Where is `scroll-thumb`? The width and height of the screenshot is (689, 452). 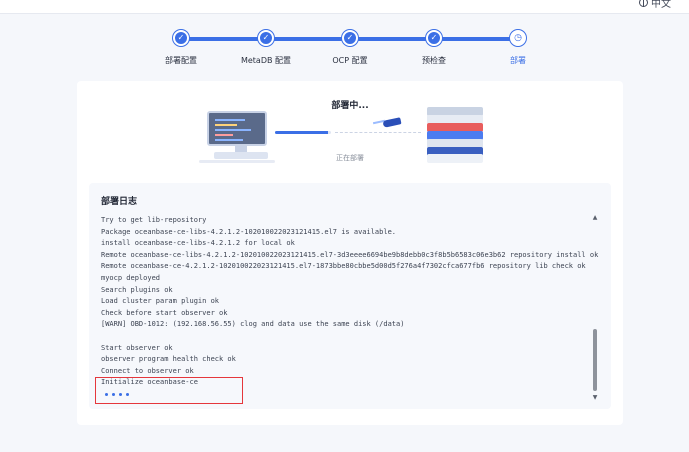
scroll-thumb is located at coordinates (595, 360).